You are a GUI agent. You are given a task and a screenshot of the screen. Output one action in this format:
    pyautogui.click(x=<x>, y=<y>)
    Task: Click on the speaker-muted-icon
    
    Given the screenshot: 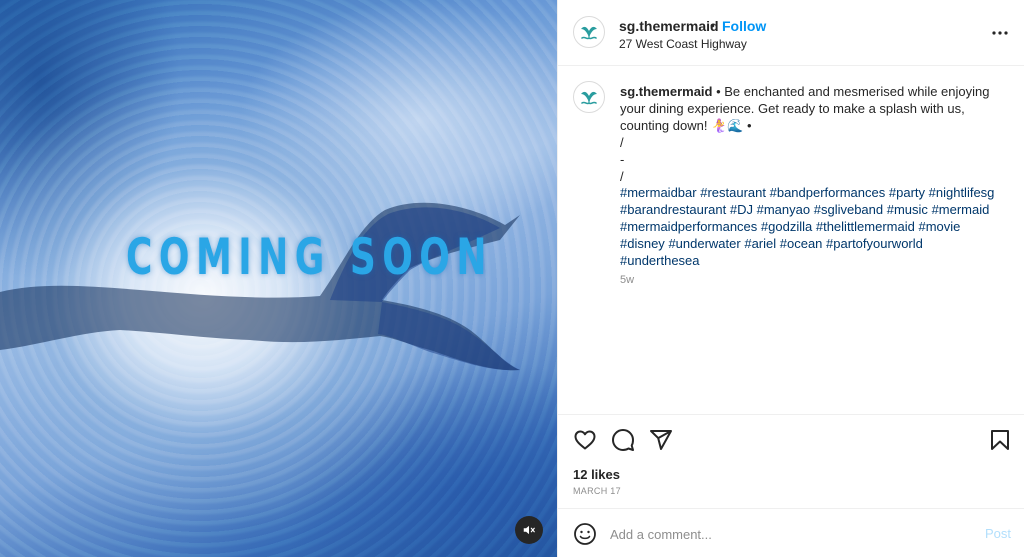 What is the action you would take?
    pyautogui.click(x=529, y=530)
    